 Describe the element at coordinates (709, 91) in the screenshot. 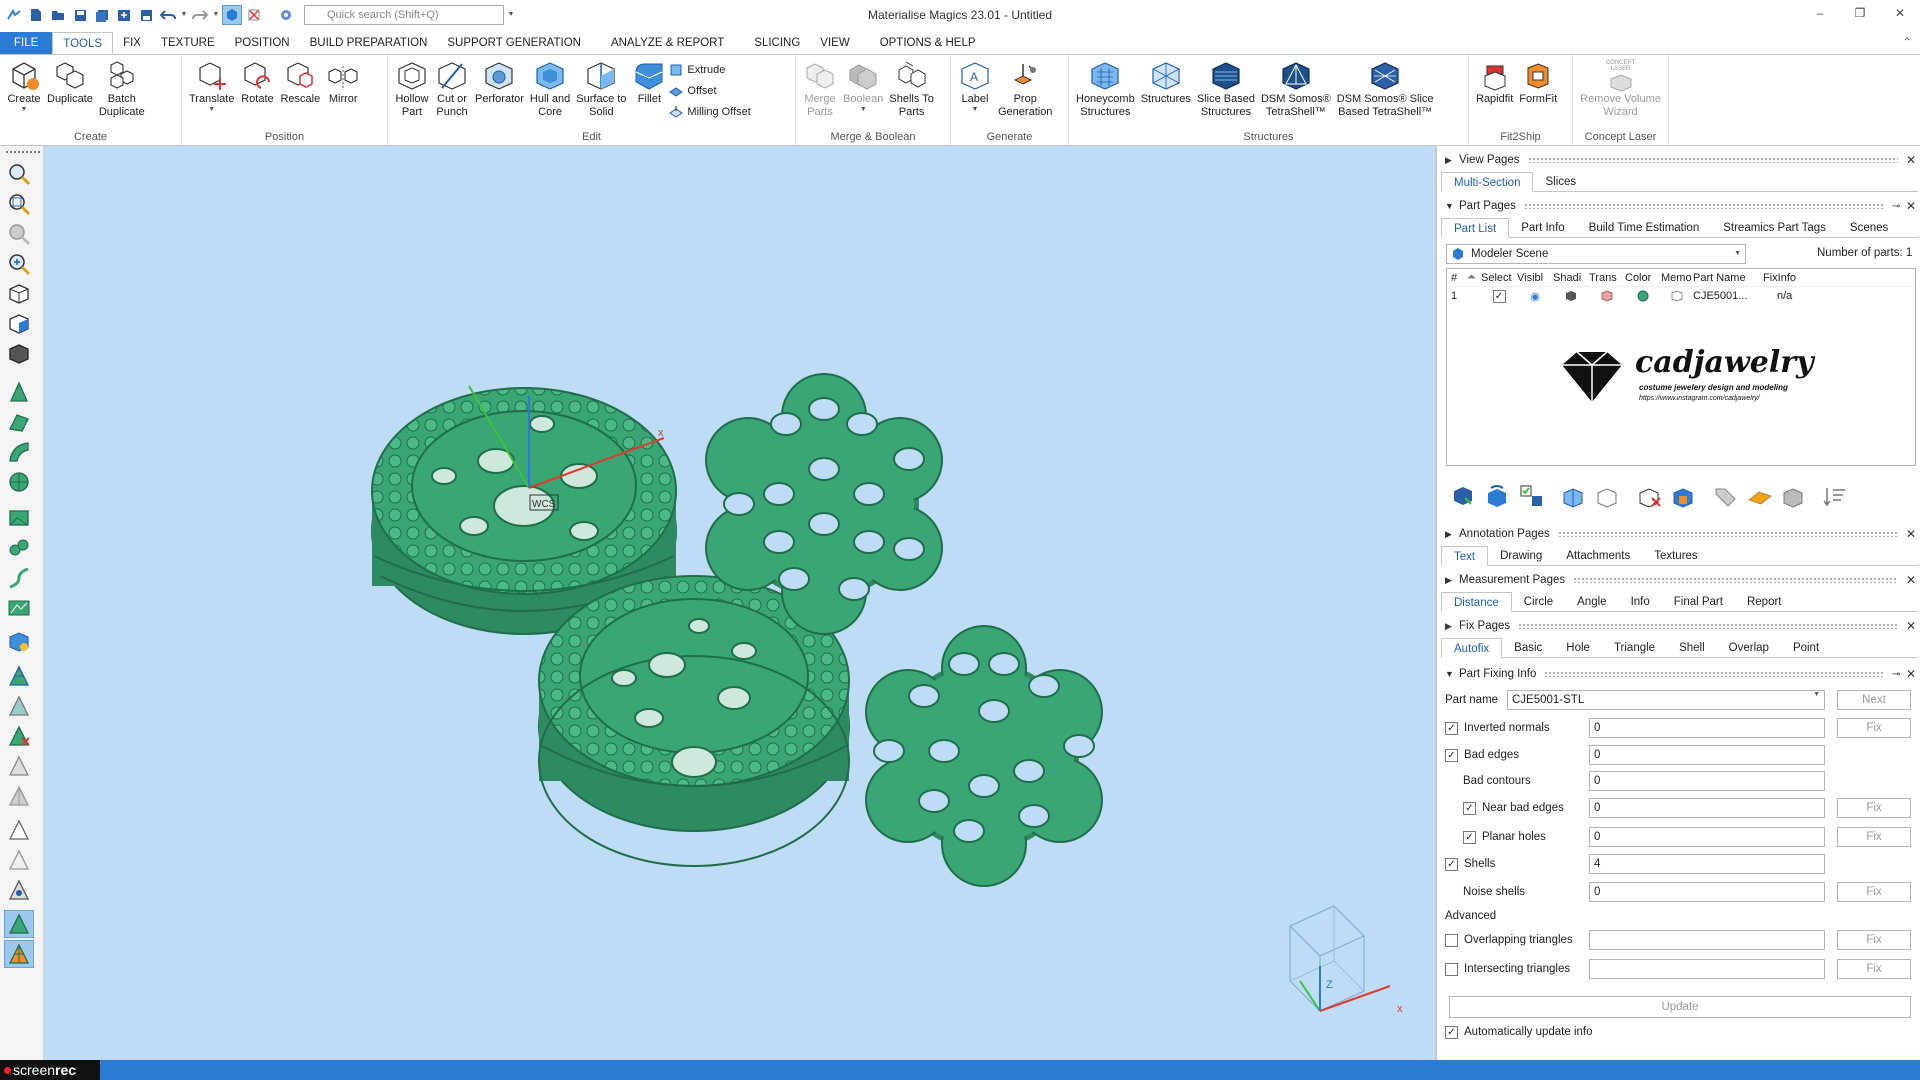

I see `offset-button: Offset` at that location.